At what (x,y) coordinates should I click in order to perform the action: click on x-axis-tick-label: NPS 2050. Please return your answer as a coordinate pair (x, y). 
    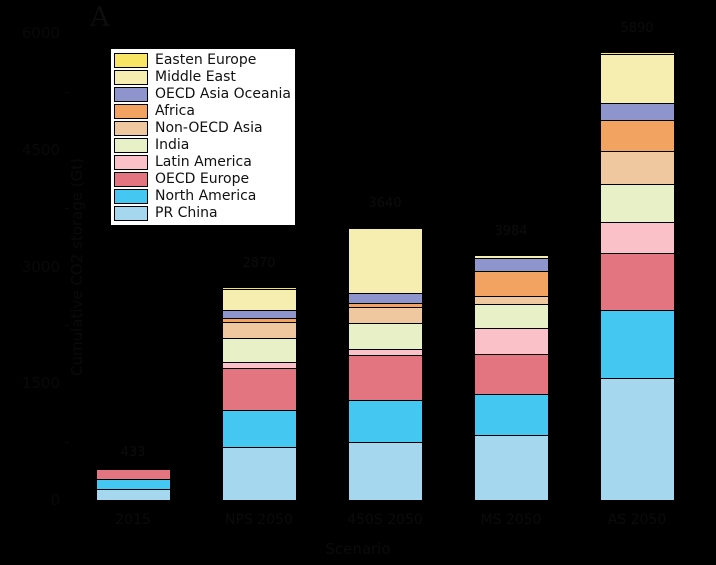
    Looking at the image, I should click on (259, 520).